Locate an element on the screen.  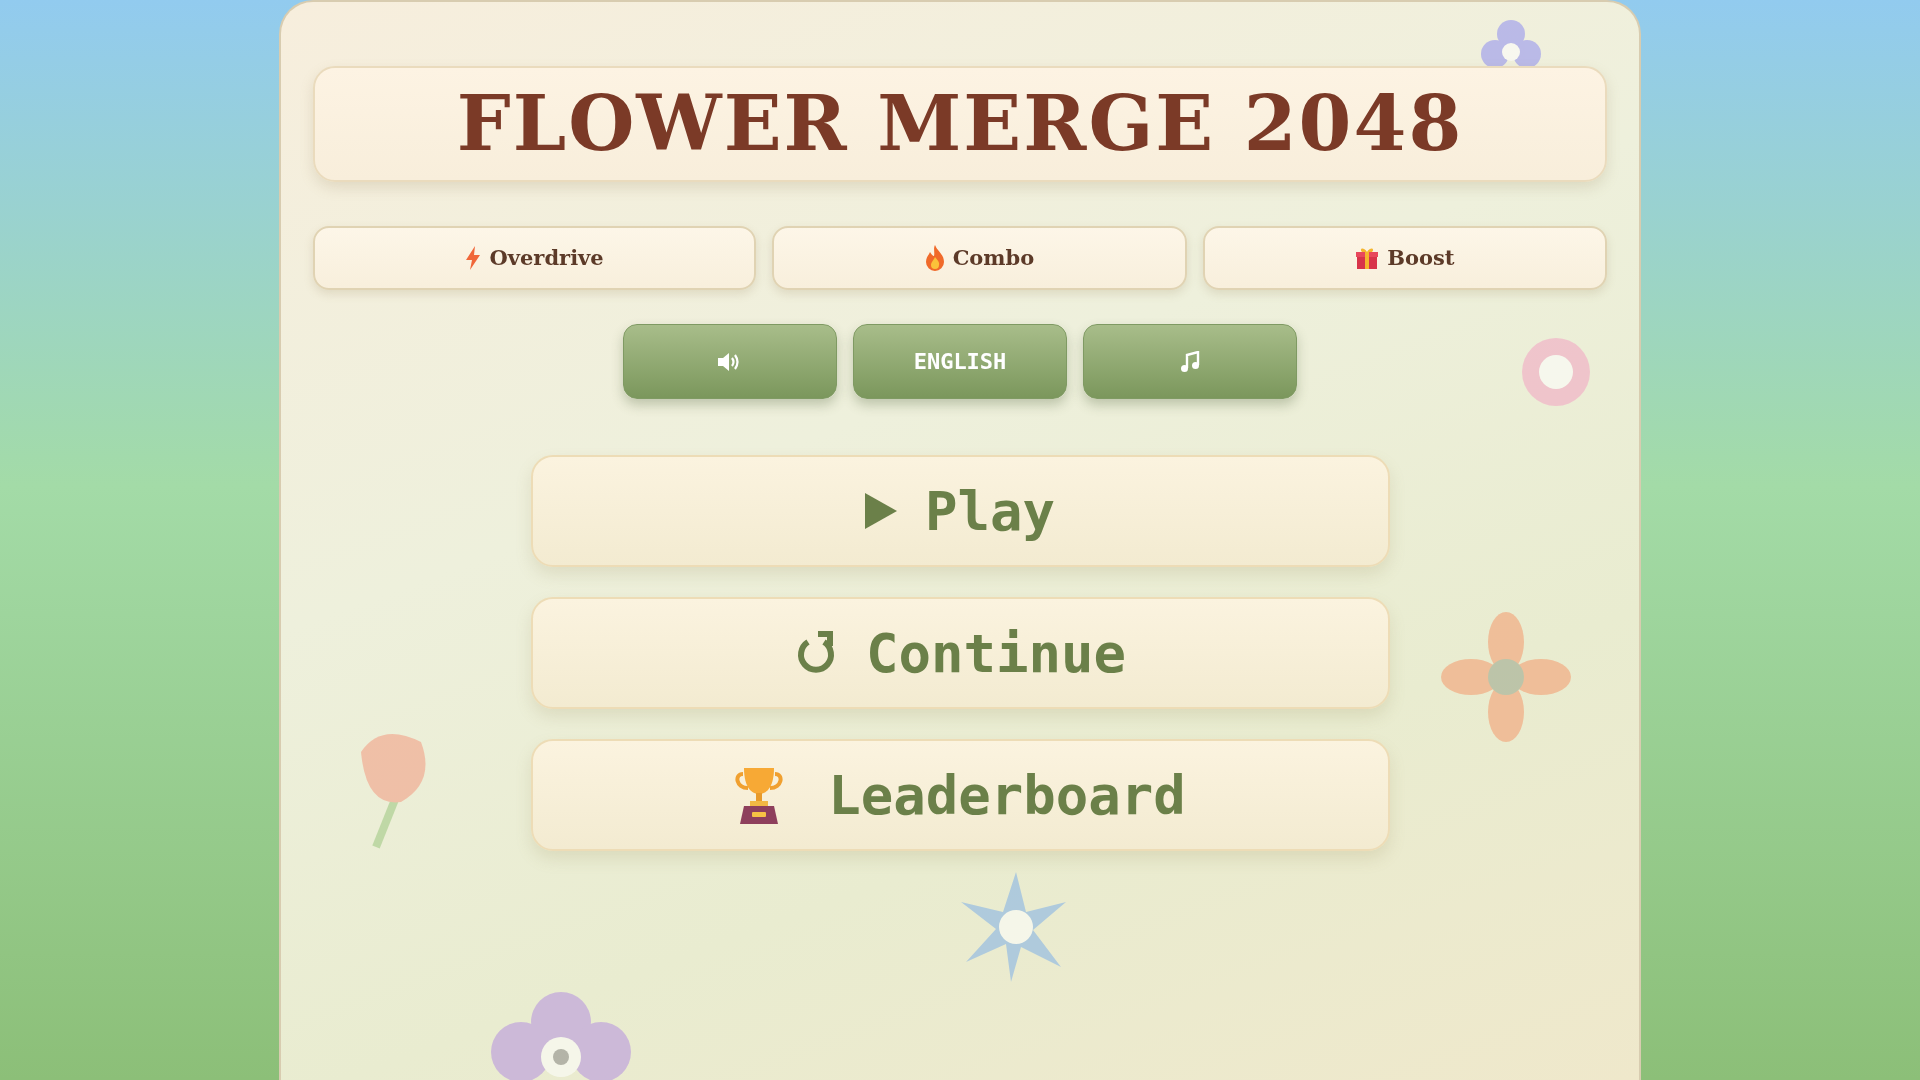
music-note-icon is located at coordinates (1190, 361).